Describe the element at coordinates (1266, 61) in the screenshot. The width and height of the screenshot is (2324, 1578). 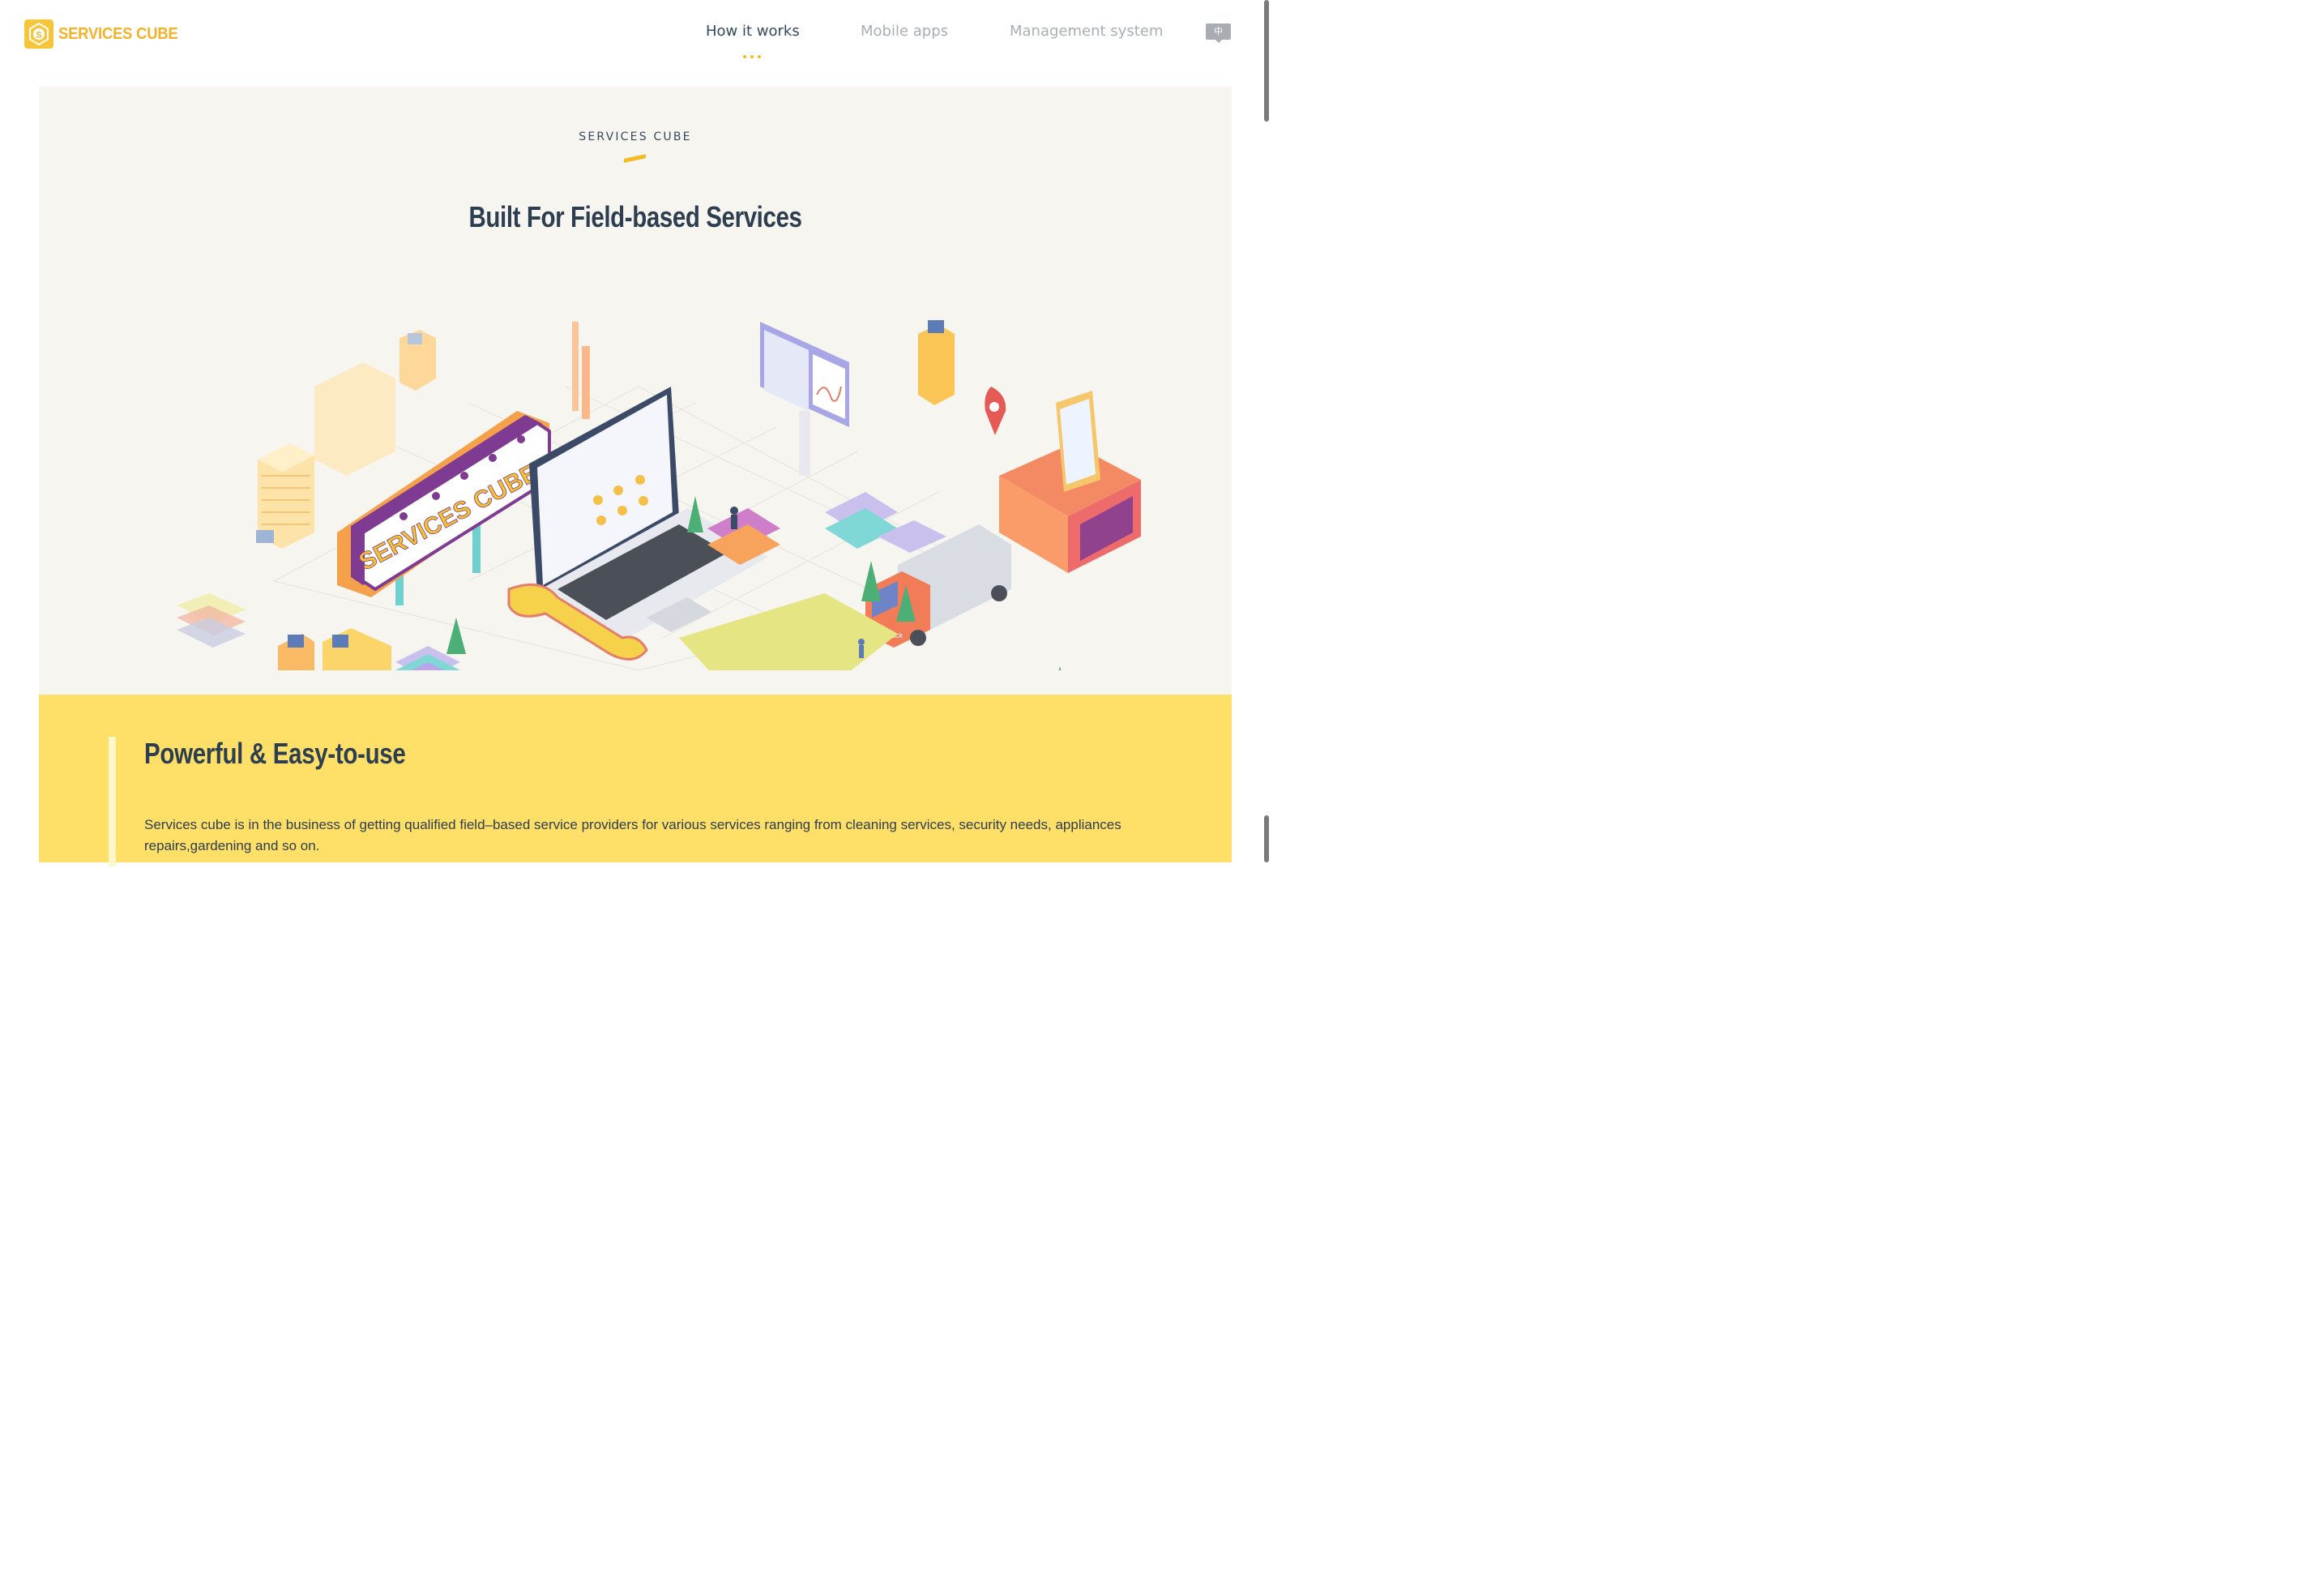
I see `scrollbar-thumb` at that location.